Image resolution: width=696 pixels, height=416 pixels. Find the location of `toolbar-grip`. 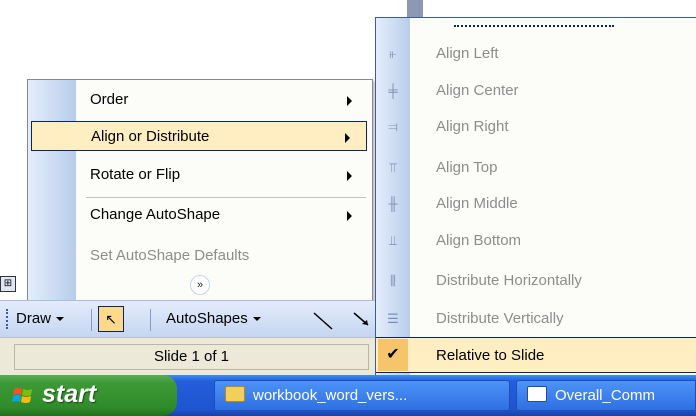

toolbar-grip is located at coordinates (8, 319).